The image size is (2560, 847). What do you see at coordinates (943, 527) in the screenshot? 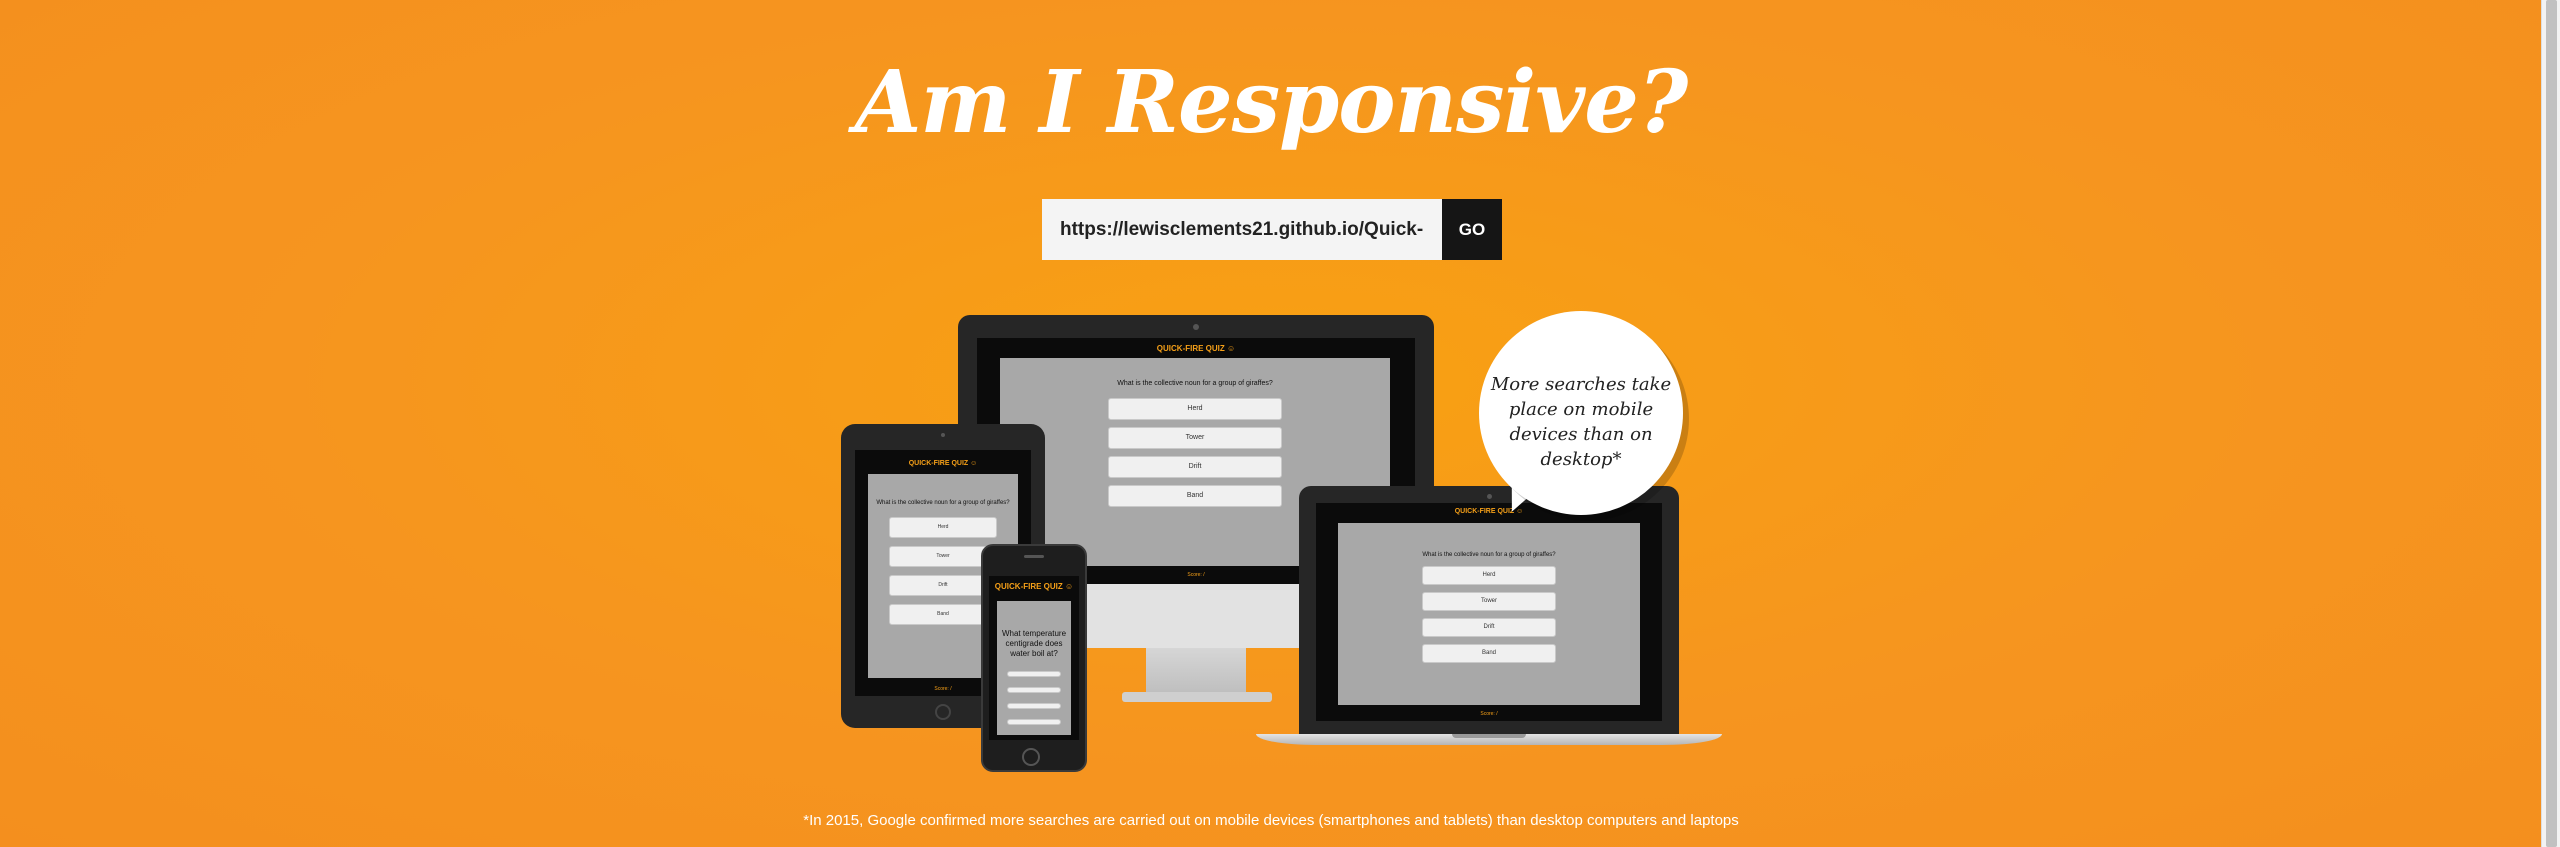
I see `tablet-answer-herd: Herd` at bounding box center [943, 527].